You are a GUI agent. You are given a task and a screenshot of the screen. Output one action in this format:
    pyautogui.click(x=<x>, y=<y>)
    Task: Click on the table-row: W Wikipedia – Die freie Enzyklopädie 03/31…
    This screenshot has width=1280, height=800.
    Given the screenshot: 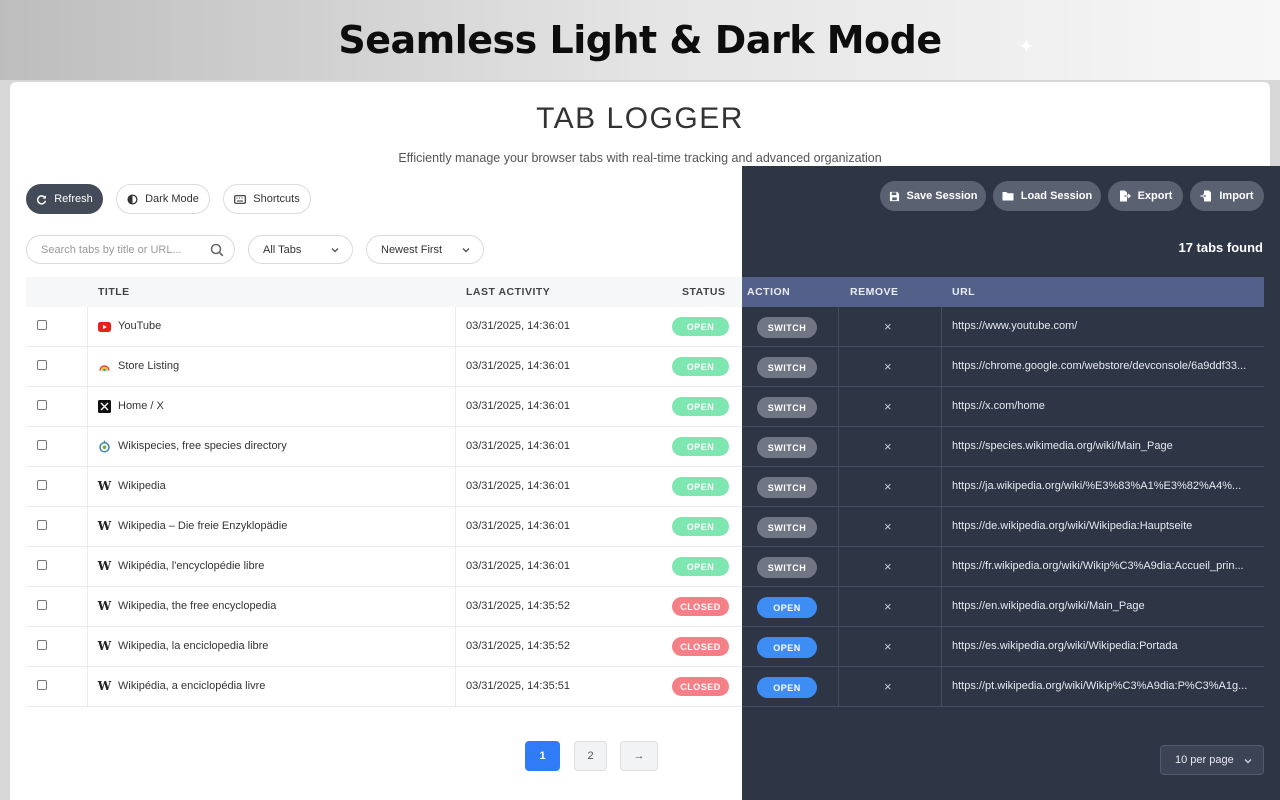 What is the action you would take?
    pyautogui.click(x=645, y=527)
    